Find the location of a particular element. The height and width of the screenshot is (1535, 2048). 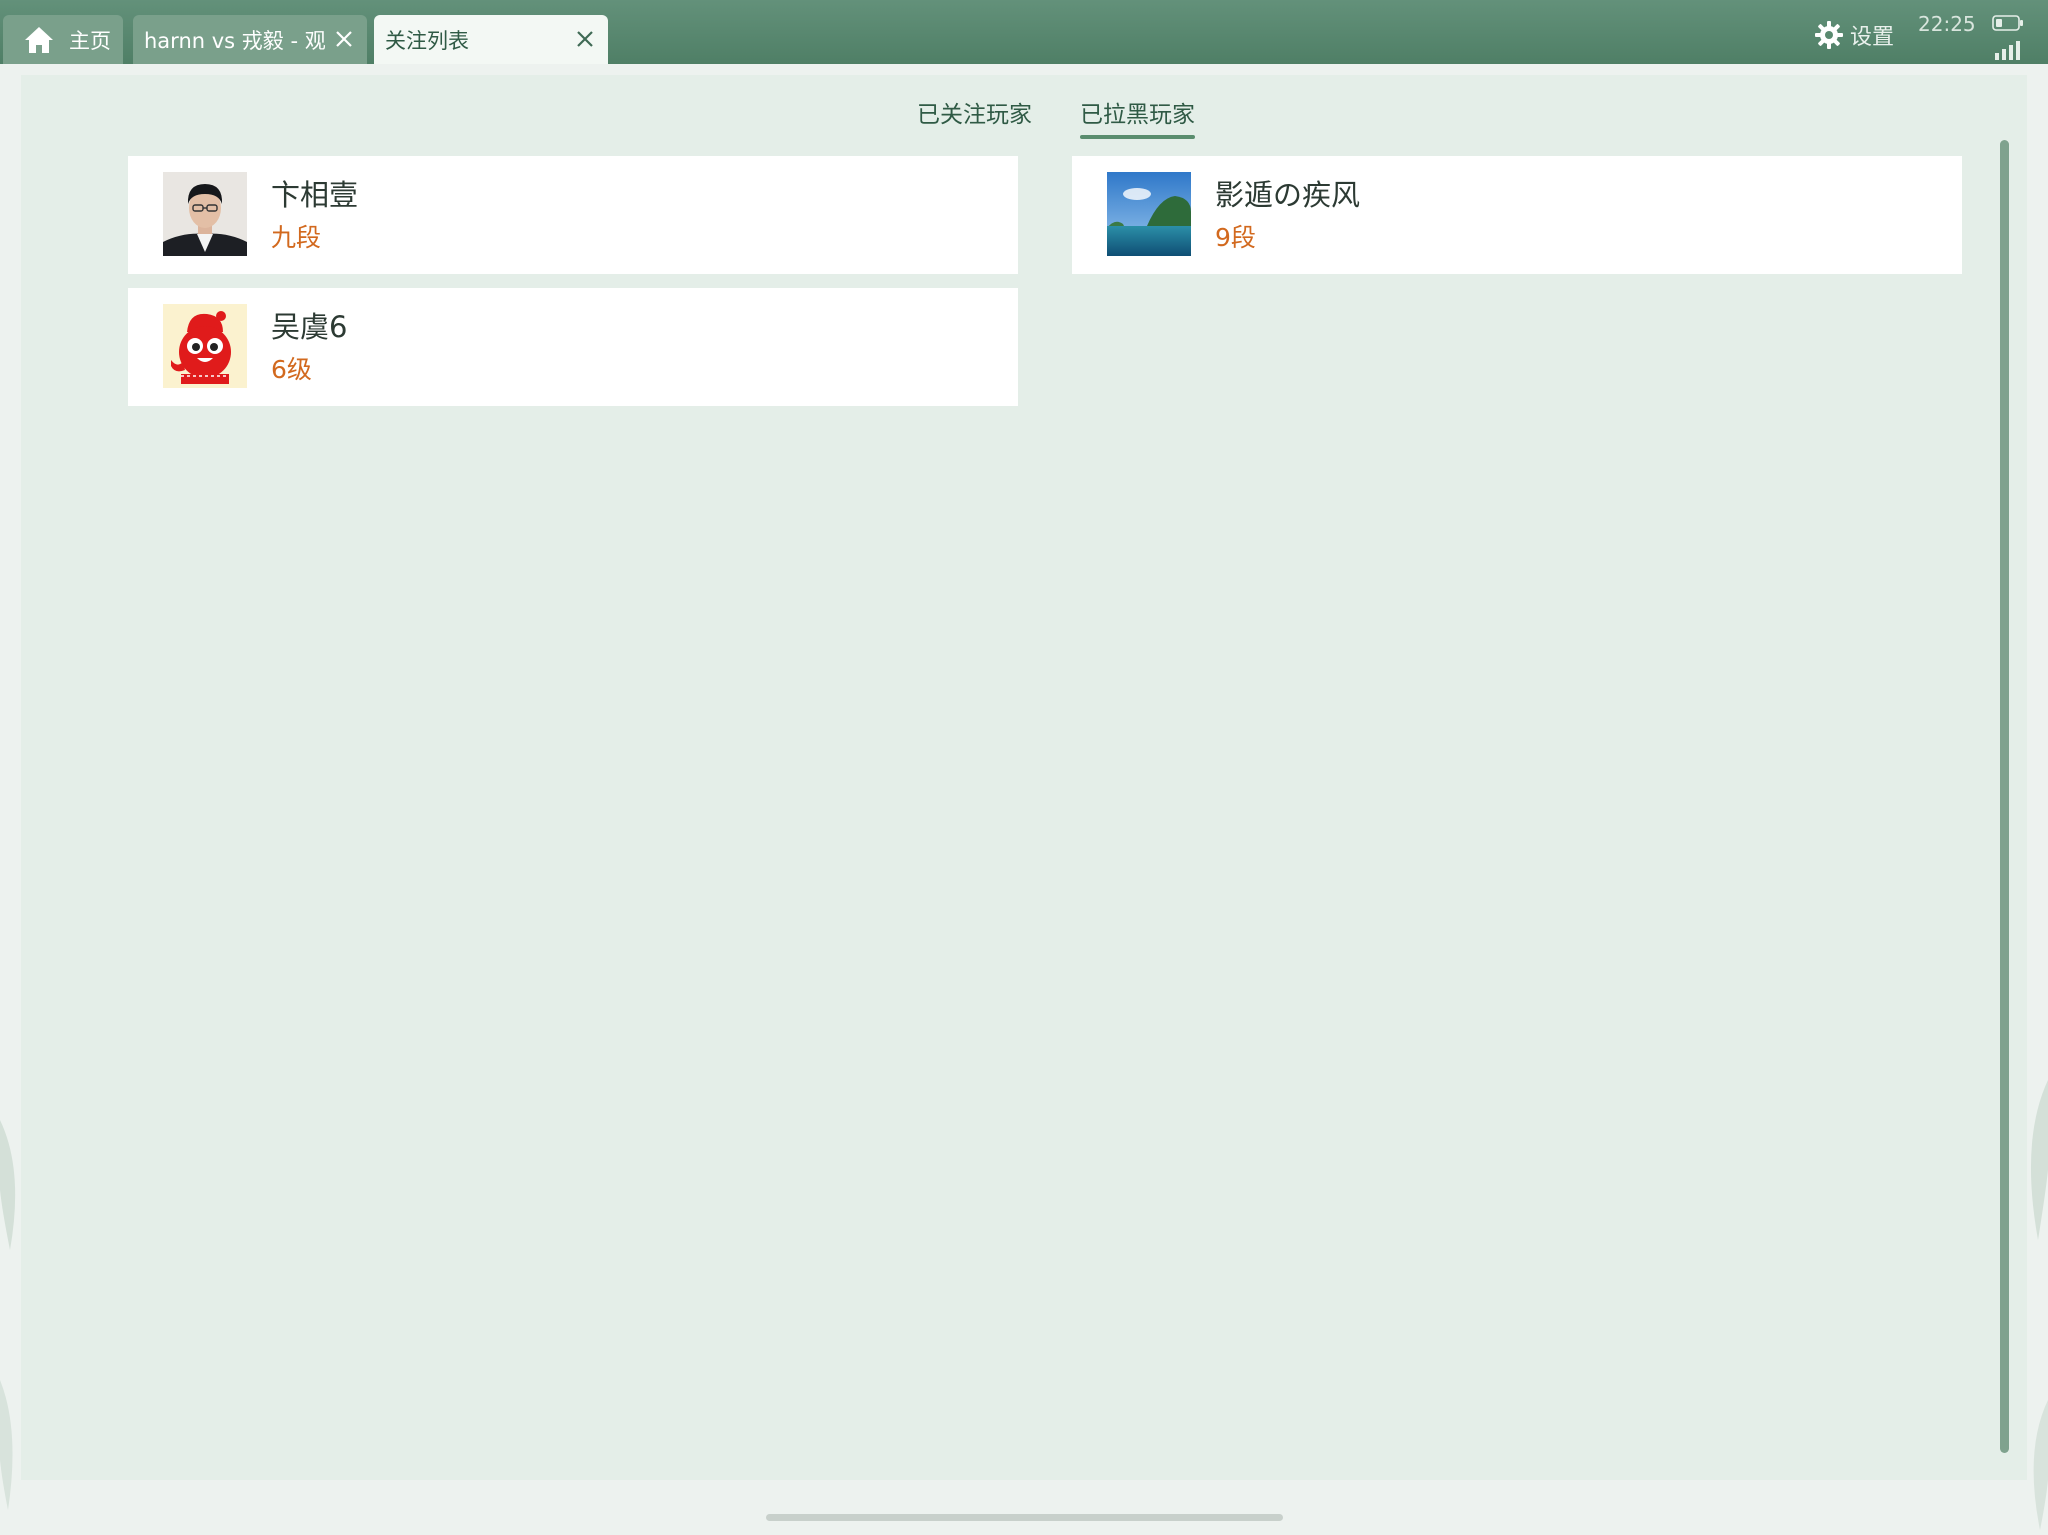

battery-icon is located at coordinates (2007, 23).